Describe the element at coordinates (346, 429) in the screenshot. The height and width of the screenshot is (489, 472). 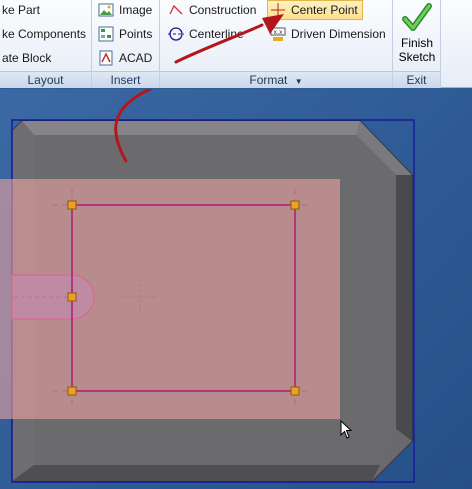
I see `mouse-cursor-icon` at that location.